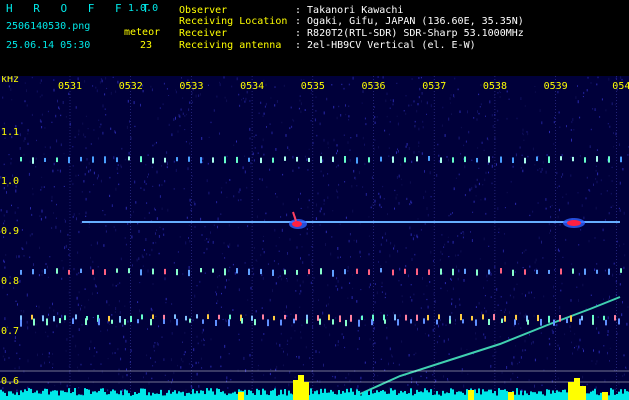 The image size is (629, 400). Describe the element at coordinates (385, 45) in the screenshot. I see `antenna-value: : 2el-HB9CV Vertical (el. E-W)` at that location.